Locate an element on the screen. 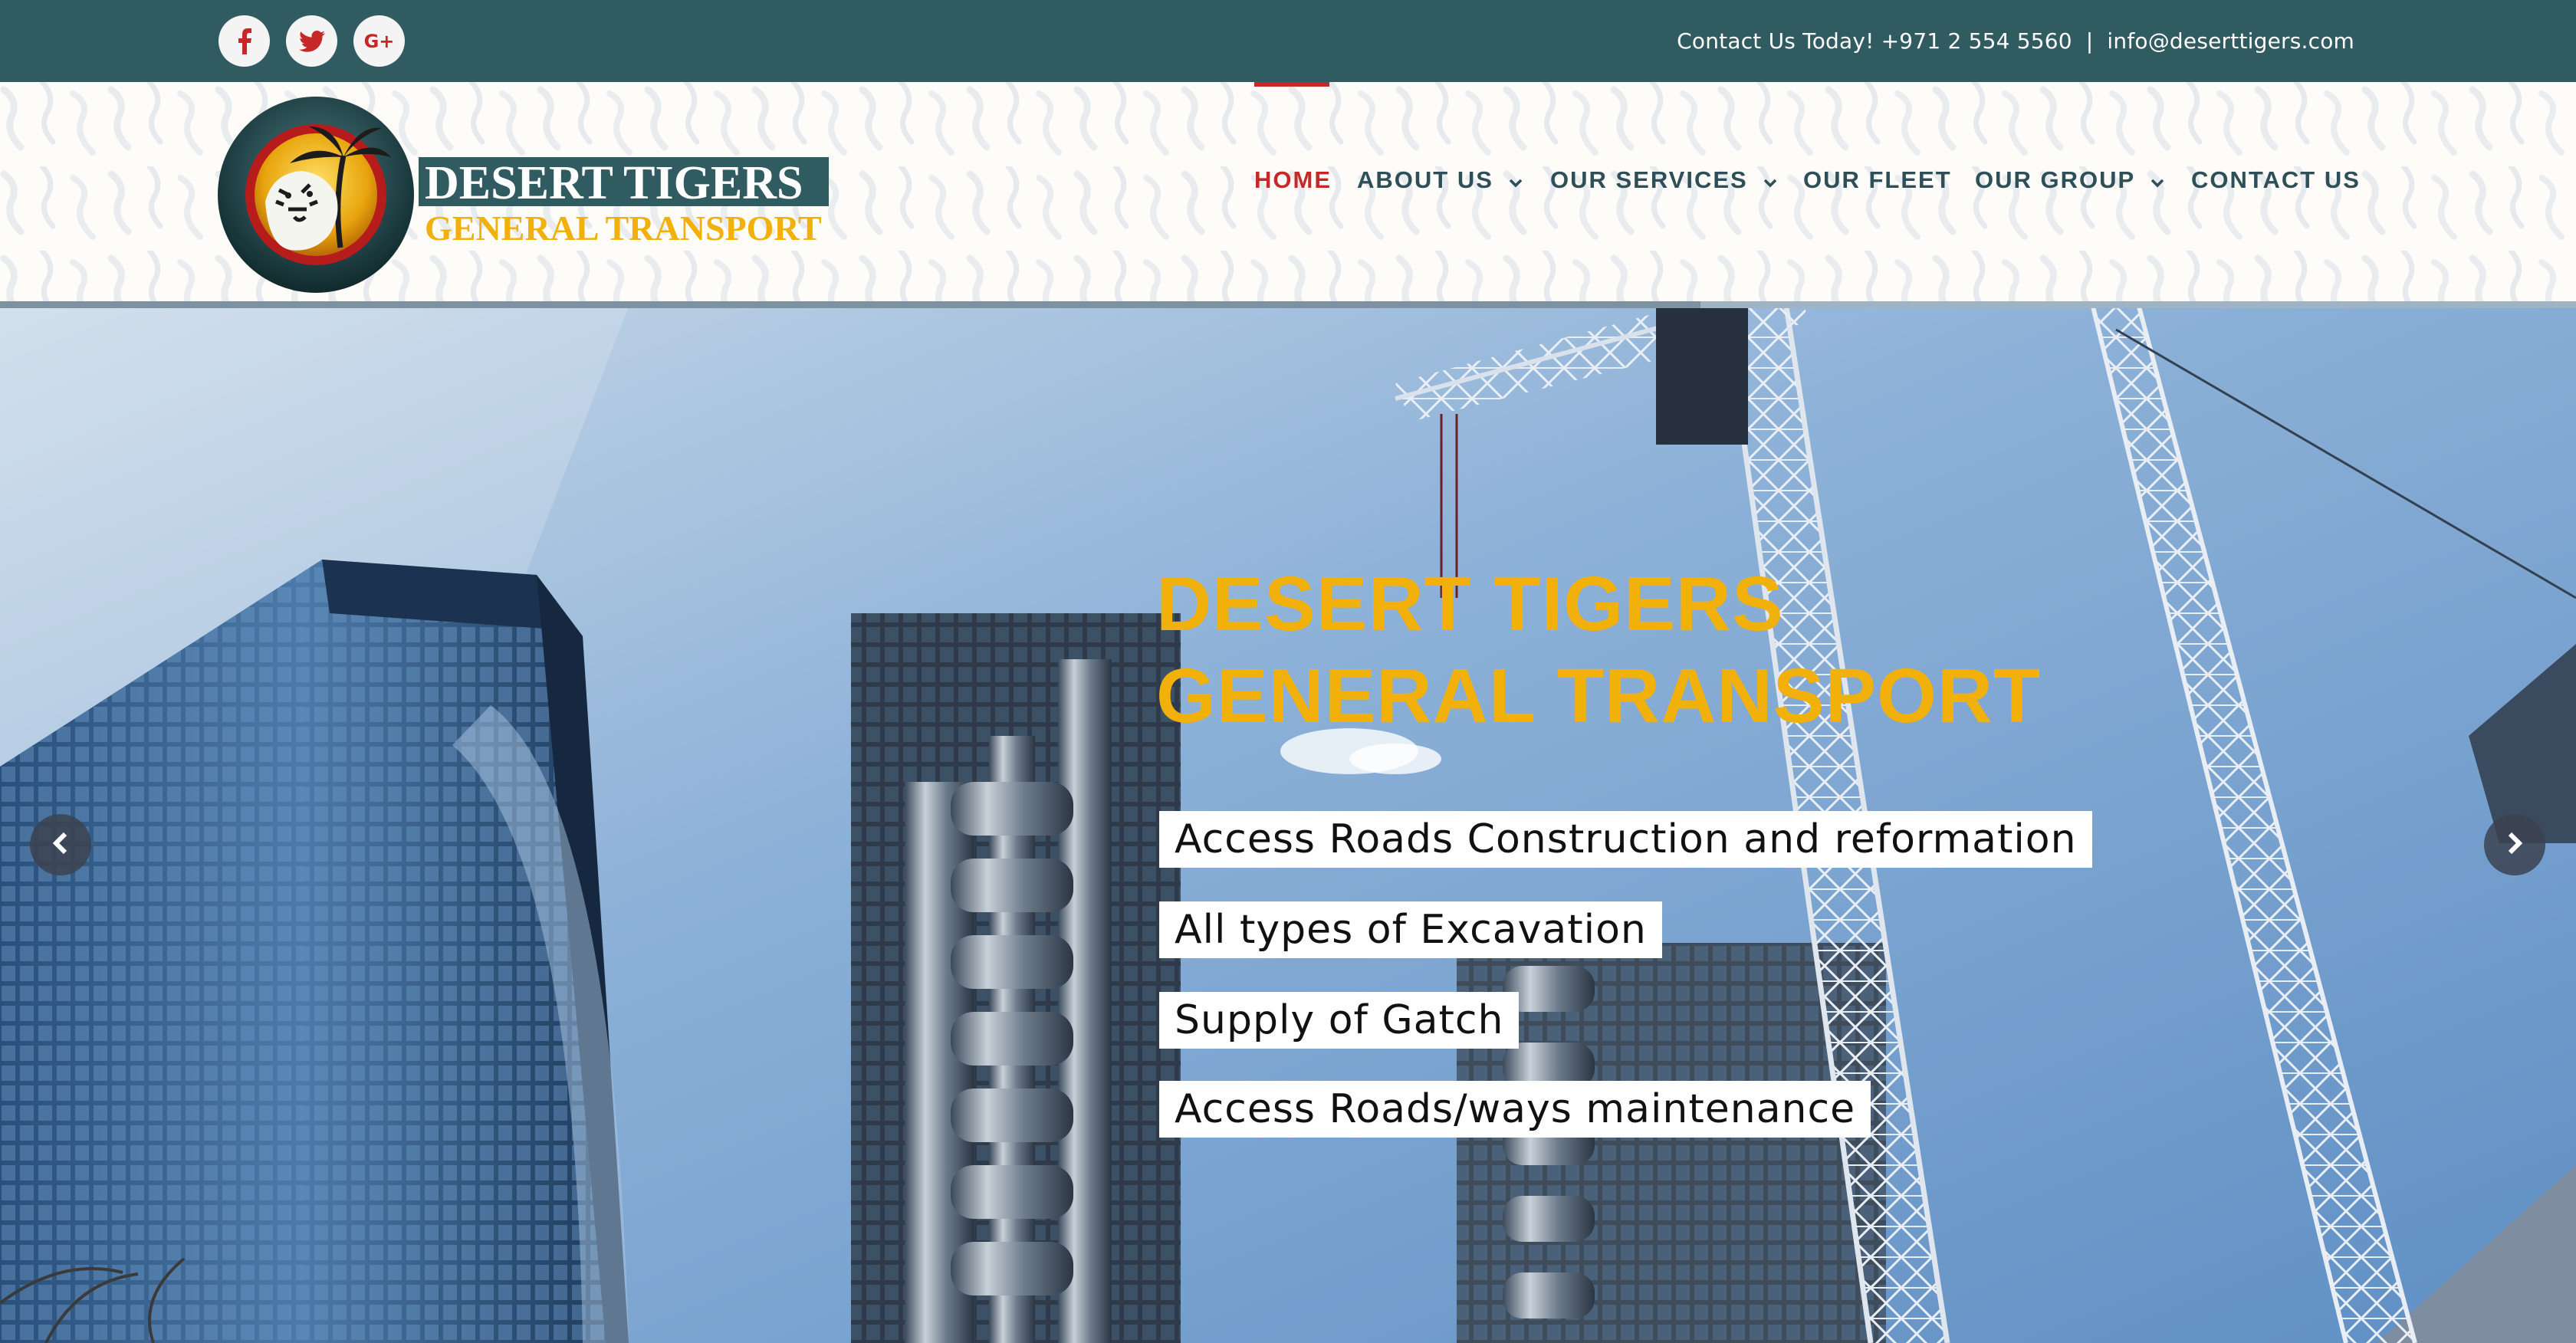 Image resolution: width=2576 pixels, height=1343 pixels. nav-our-services: OUR SERVICES is located at coordinates (1663, 180).